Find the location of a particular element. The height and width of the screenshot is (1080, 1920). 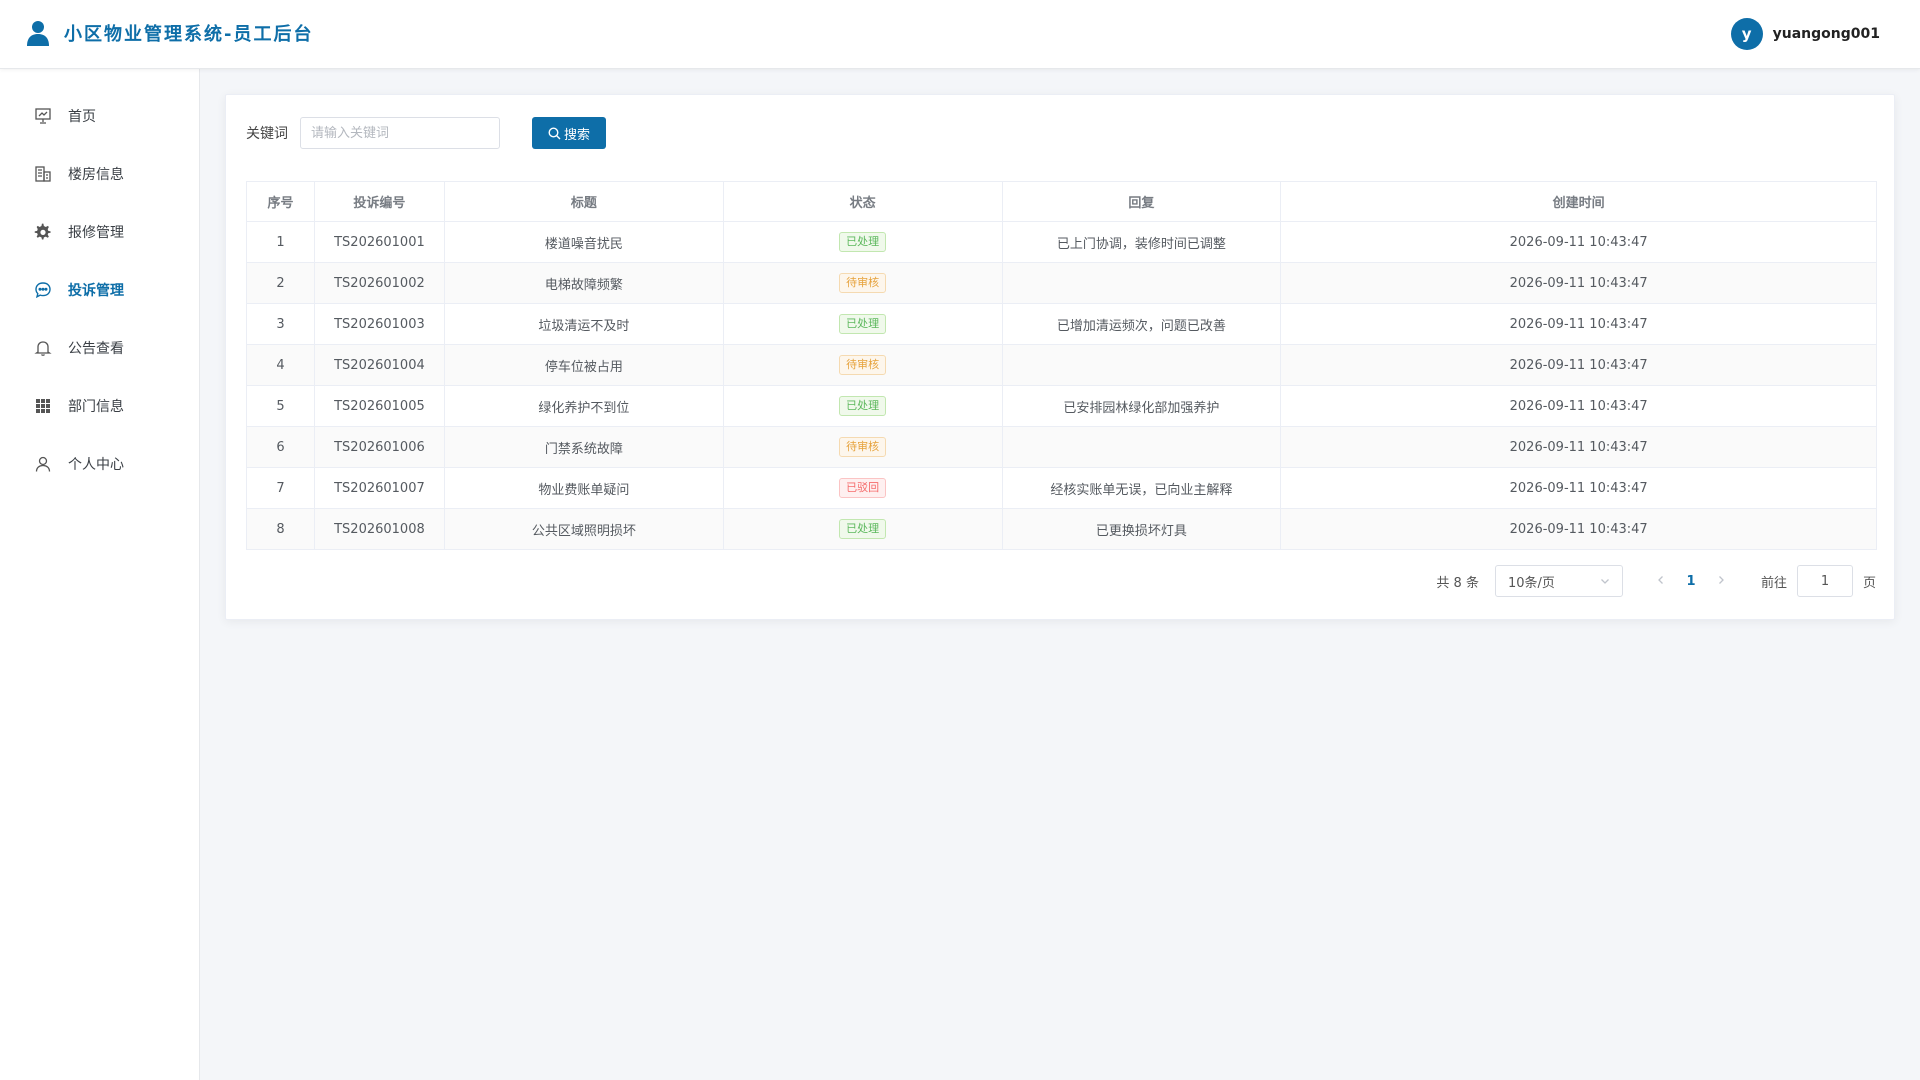

search-icon is located at coordinates (554, 132).